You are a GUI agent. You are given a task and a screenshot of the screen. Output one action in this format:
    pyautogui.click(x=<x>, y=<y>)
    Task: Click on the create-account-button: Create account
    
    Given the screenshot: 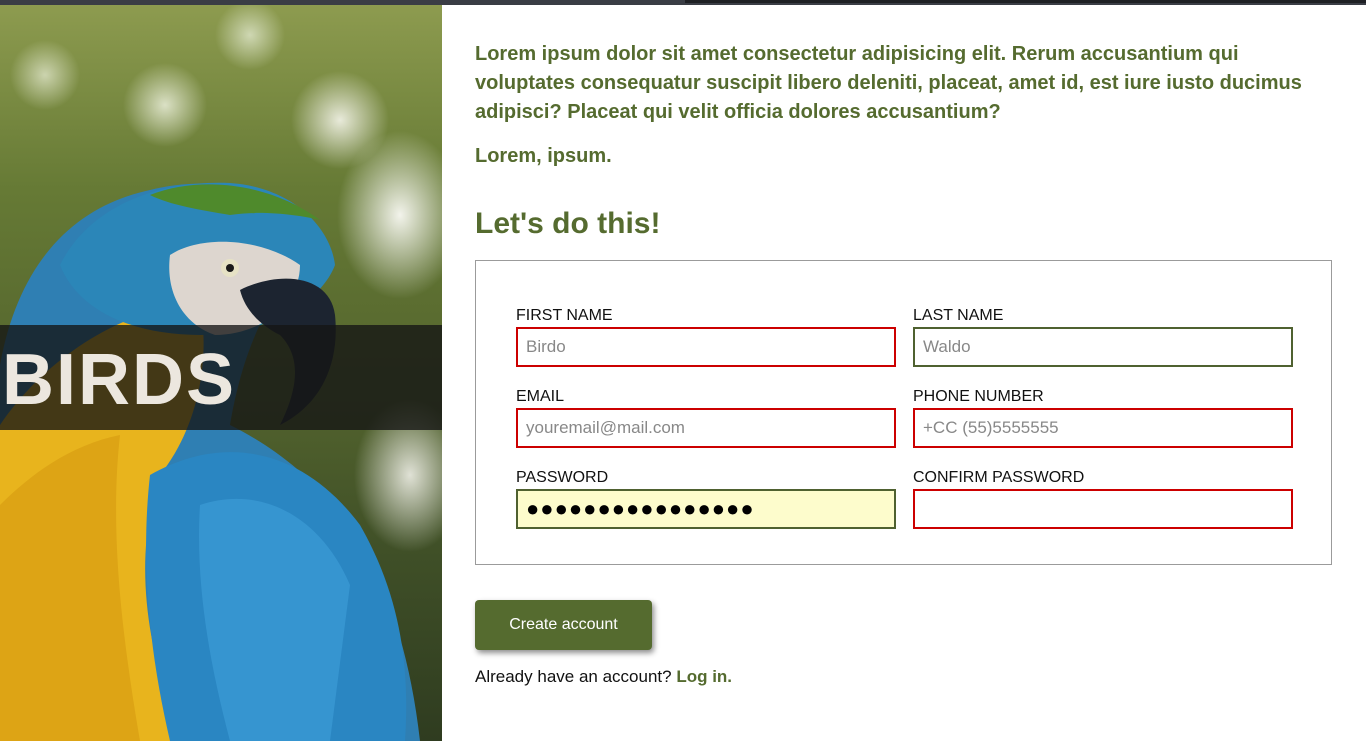 What is the action you would take?
    pyautogui.click(x=563, y=625)
    